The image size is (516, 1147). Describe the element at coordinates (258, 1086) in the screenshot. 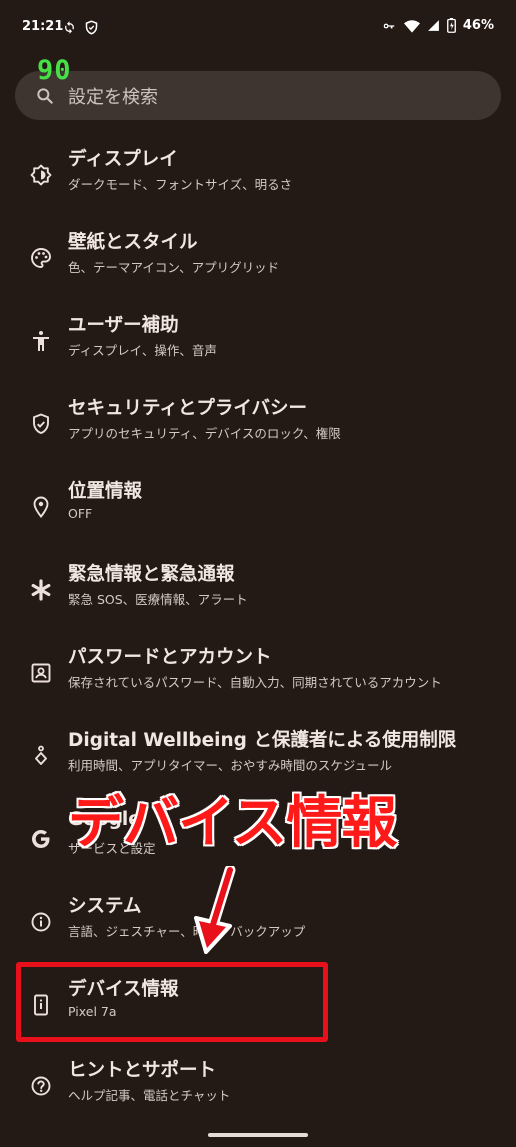

I see `settings-item-help: ヒントとサポート ヘルプ記事、電話とチャット` at that location.